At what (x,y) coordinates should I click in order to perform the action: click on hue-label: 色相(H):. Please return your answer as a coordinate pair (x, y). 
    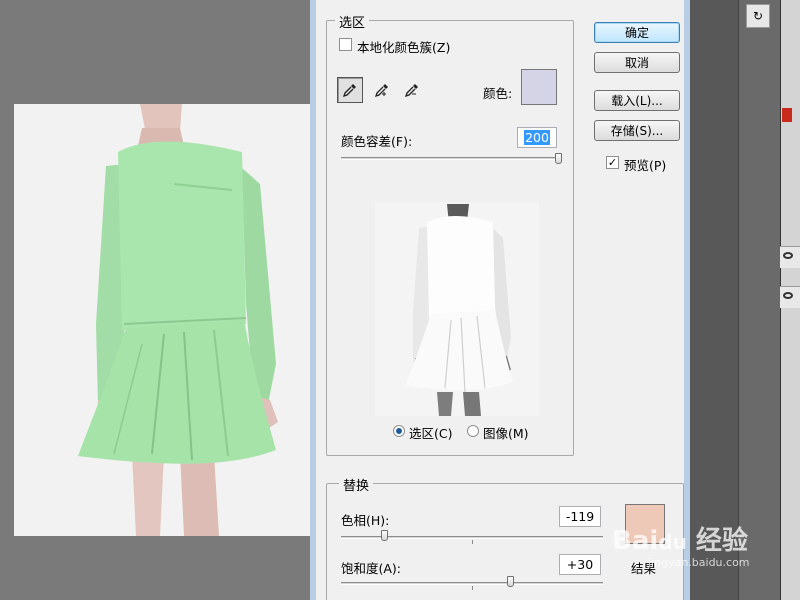
    Looking at the image, I should click on (365, 520).